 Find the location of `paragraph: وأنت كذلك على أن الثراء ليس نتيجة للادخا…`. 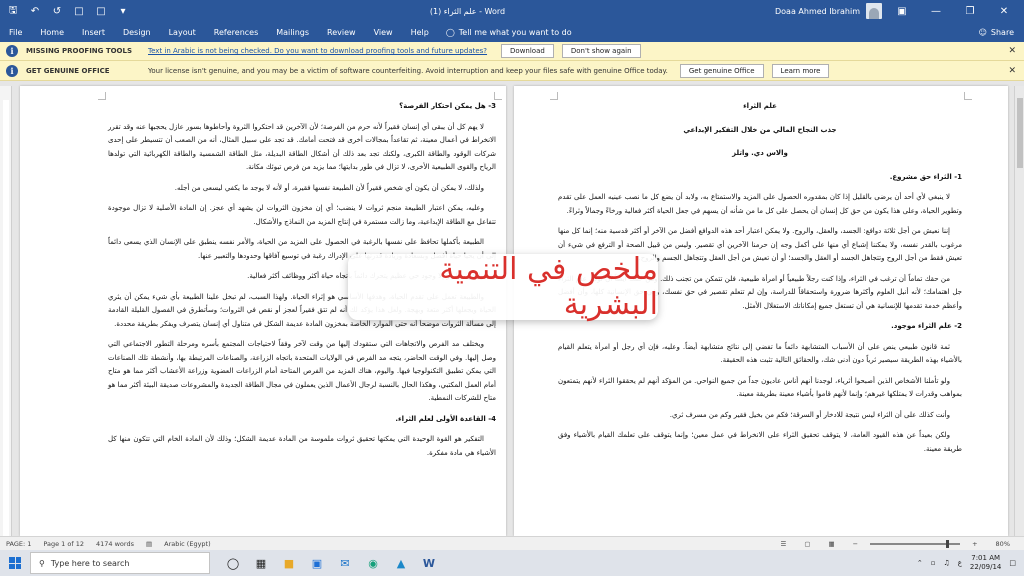

paragraph: وأنت كذلك على أن الثراء ليس نتيجة للادخا… is located at coordinates (809, 414).